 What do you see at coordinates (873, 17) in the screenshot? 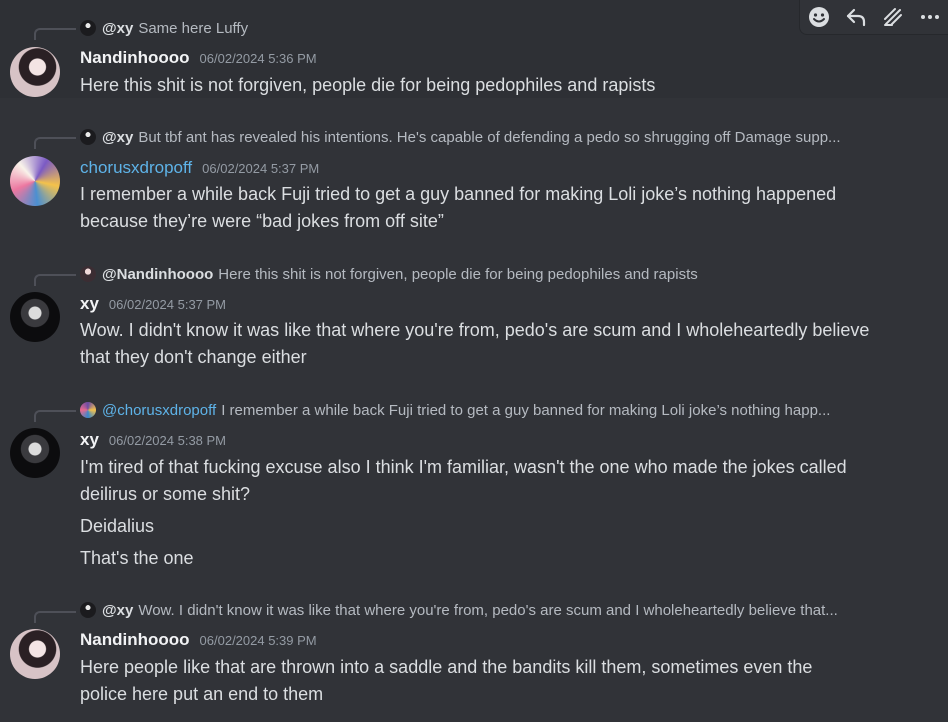
I see `message-actions-toolbar` at bounding box center [873, 17].